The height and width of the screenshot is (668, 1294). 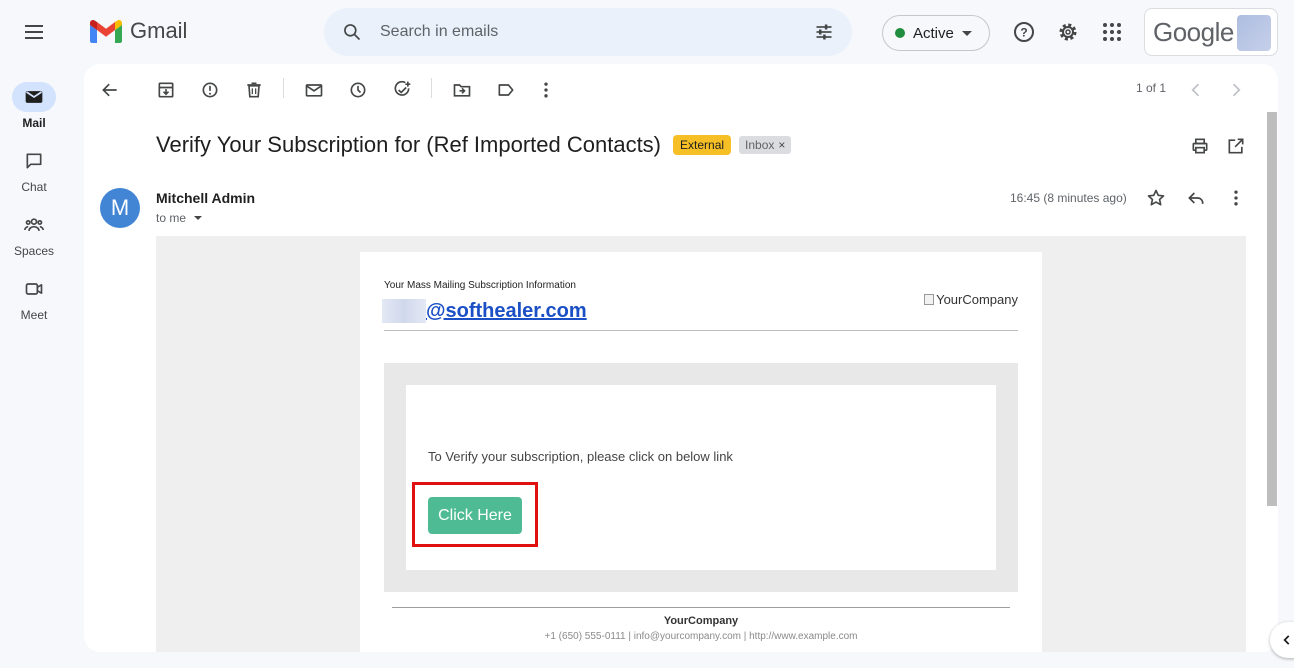 I want to click on status-dropdown: Active, so click(x=936, y=33).